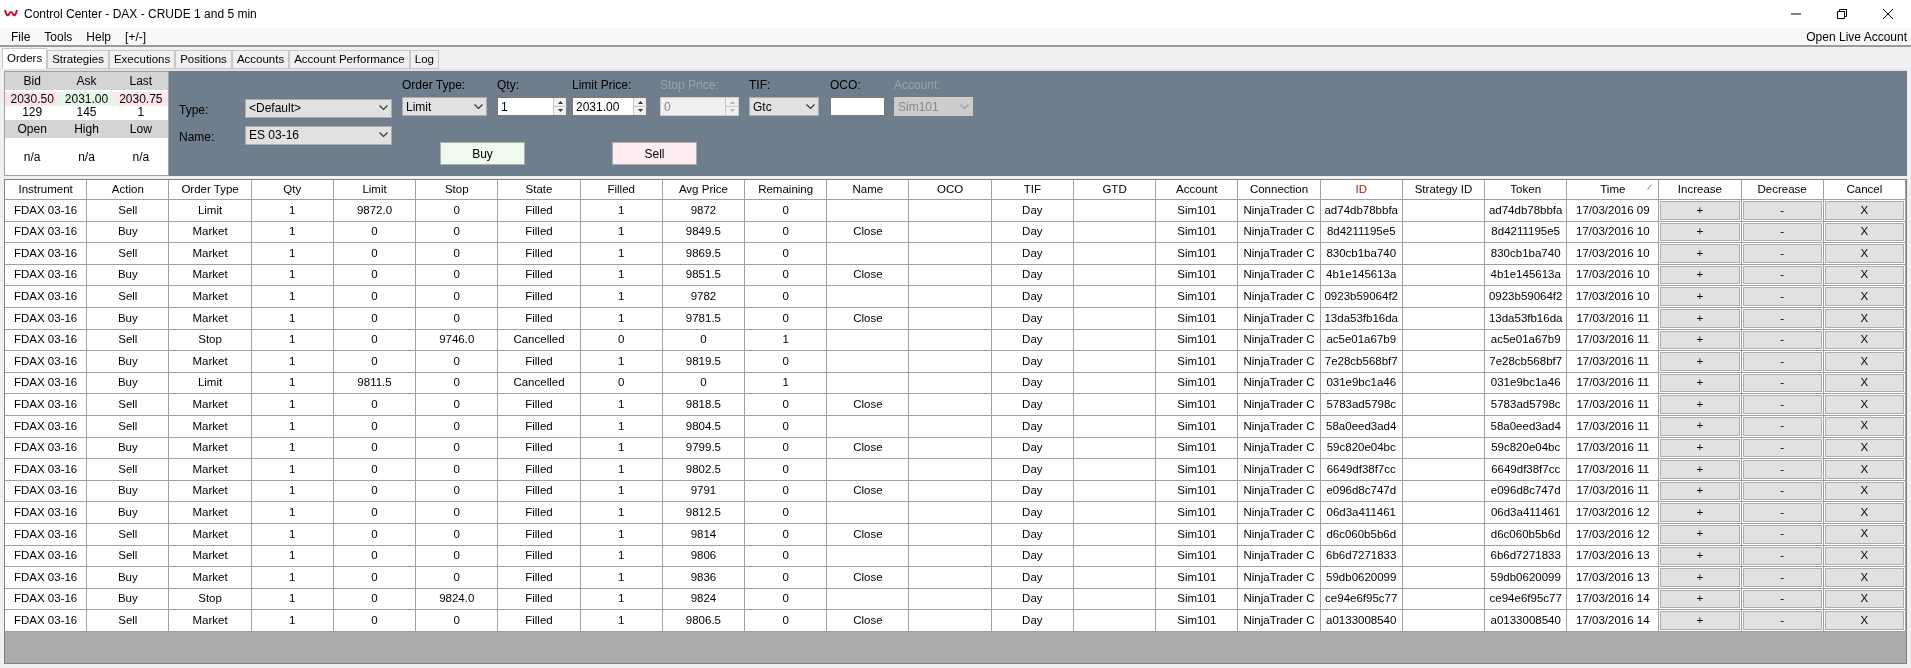  Describe the element at coordinates (260, 59) in the screenshot. I see `tab: Accounts` at that location.